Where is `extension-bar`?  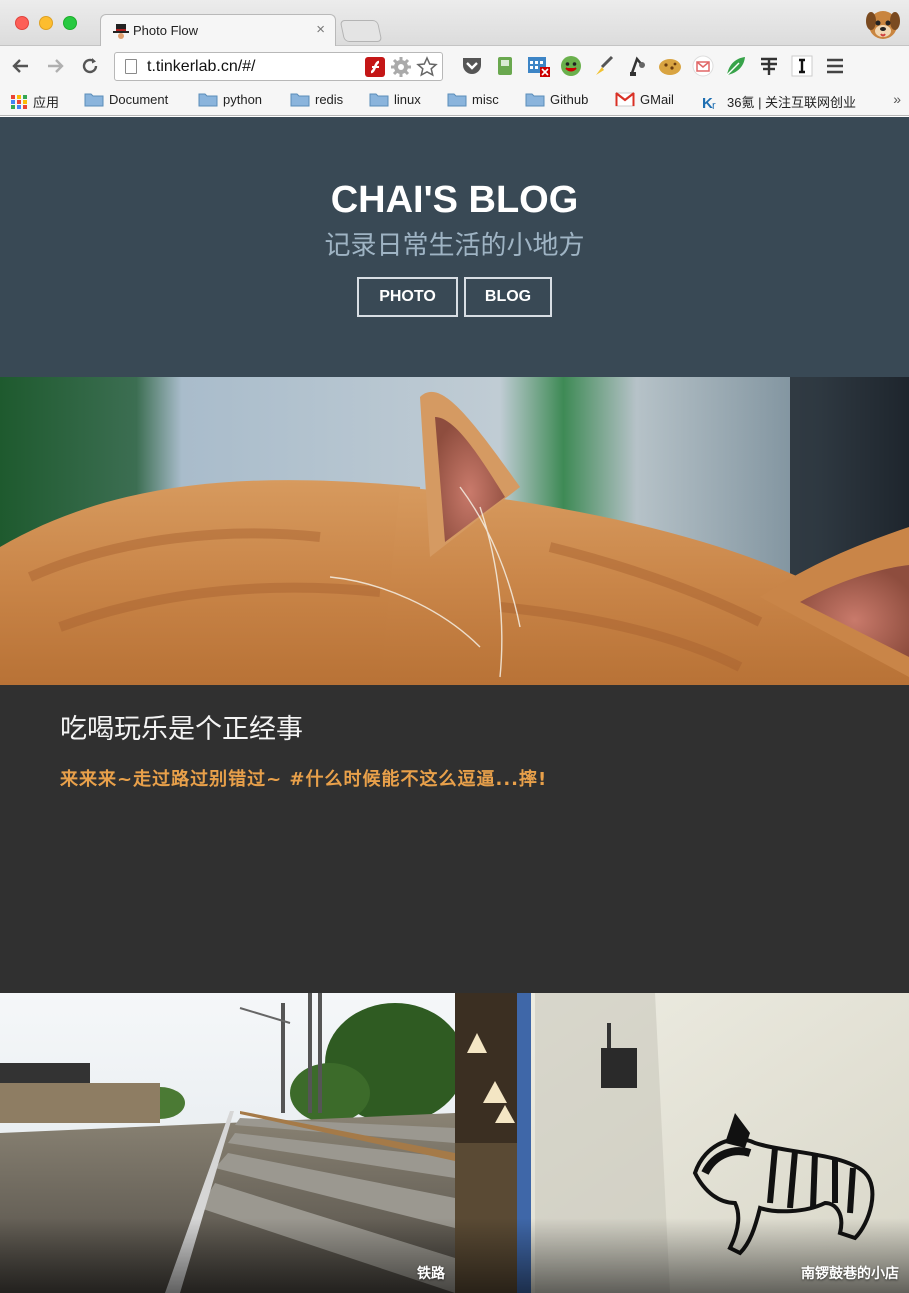 extension-bar is located at coordinates (653, 66).